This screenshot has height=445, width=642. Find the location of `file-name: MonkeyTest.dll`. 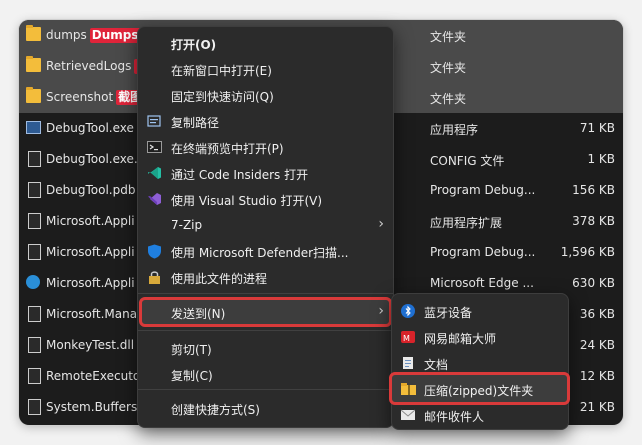

file-name: MonkeyTest.dll is located at coordinates (90, 345).